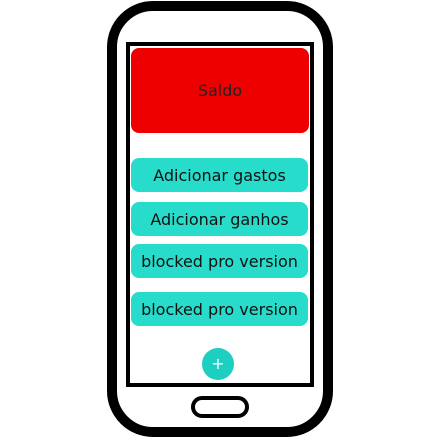 The width and height of the screenshot is (440, 440). I want to click on balance-label: Saldo, so click(220, 90).